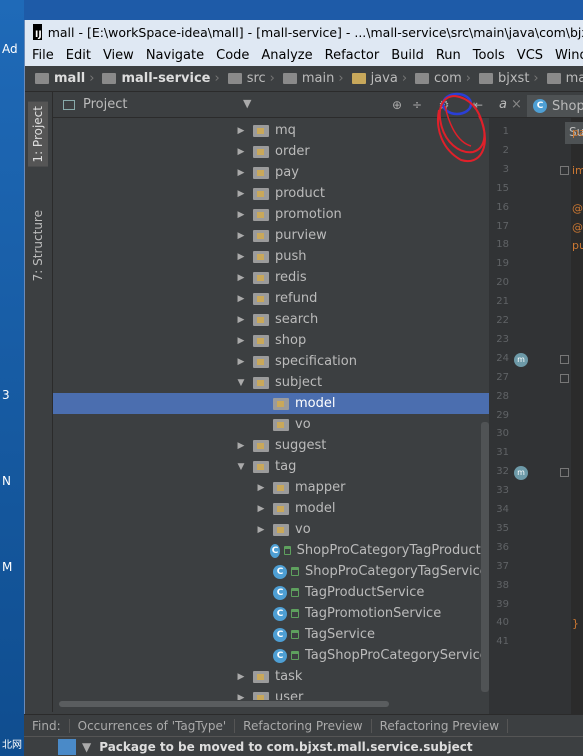  Describe the element at coordinates (485, 557) in the screenshot. I see `vertical-scrollbar` at that location.